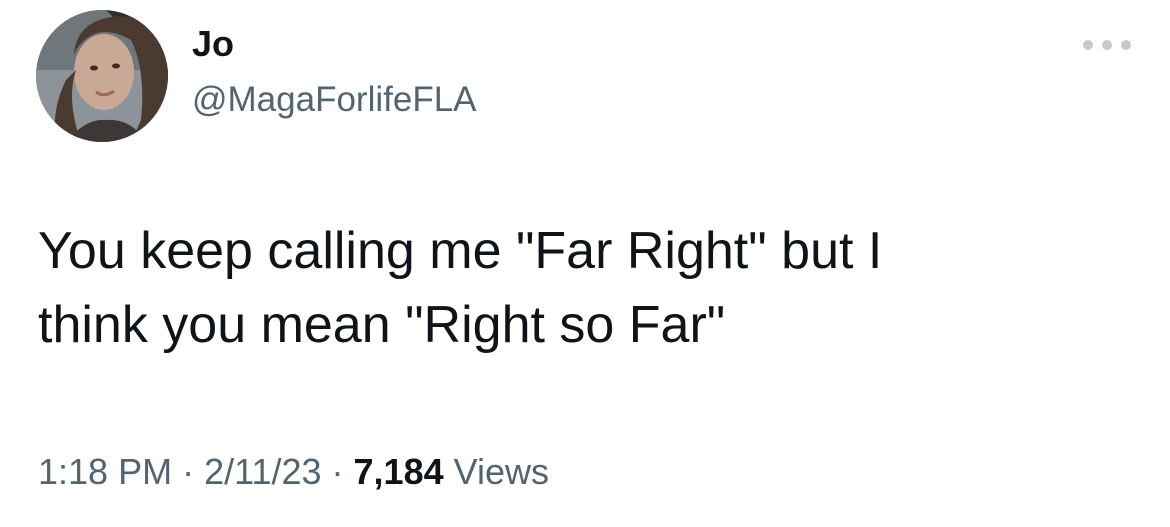 The height and width of the screenshot is (527, 1170). I want to click on more-options-button, so click(1107, 45).